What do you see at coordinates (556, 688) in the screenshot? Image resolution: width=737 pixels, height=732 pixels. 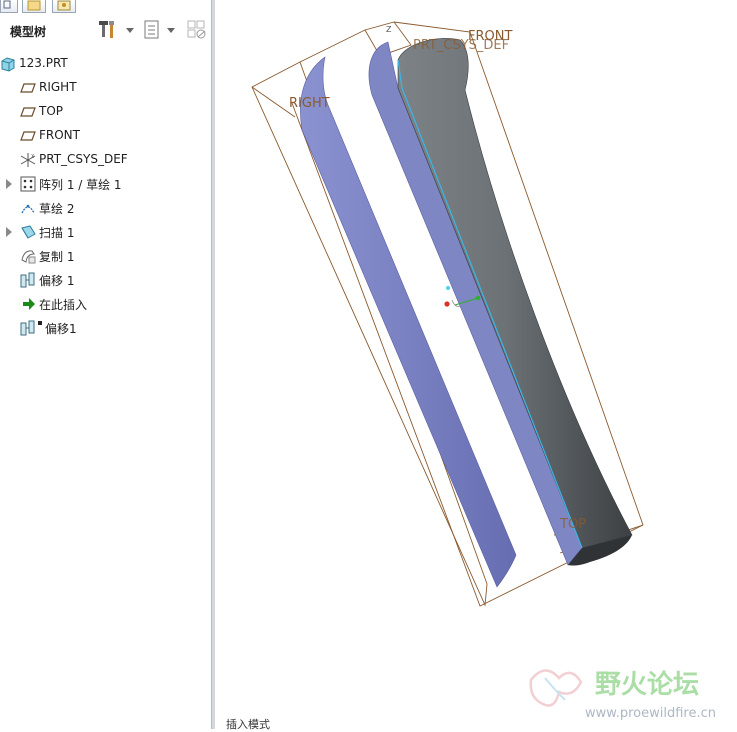 I see `butterfly-logo-icon` at bounding box center [556, 688].